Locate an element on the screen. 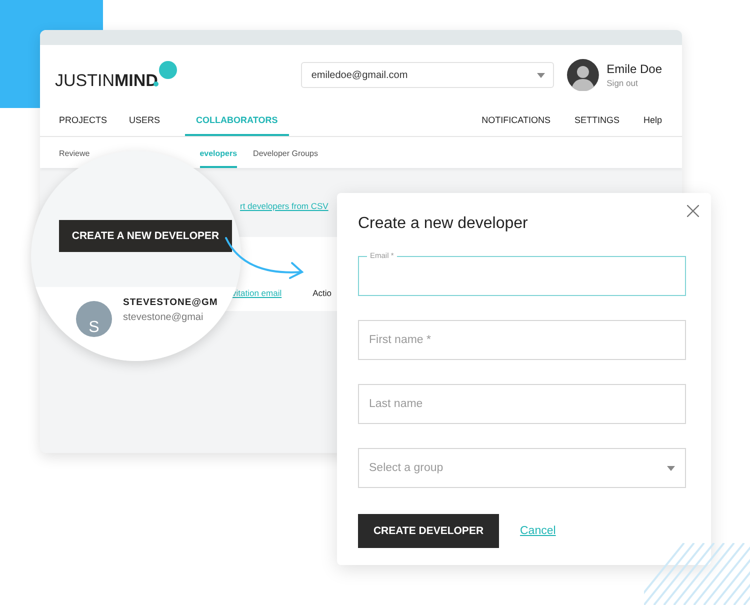 The width and height of the screenshot is (750, 605). close-button is located at coordinates (693, 211).